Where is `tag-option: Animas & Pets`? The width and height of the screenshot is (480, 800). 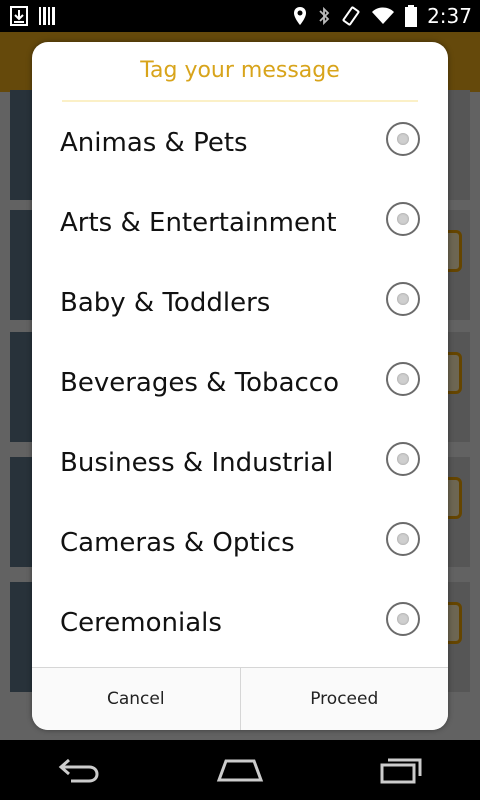 tag-option: Animas & Pets is located at coordinates (240, 142).